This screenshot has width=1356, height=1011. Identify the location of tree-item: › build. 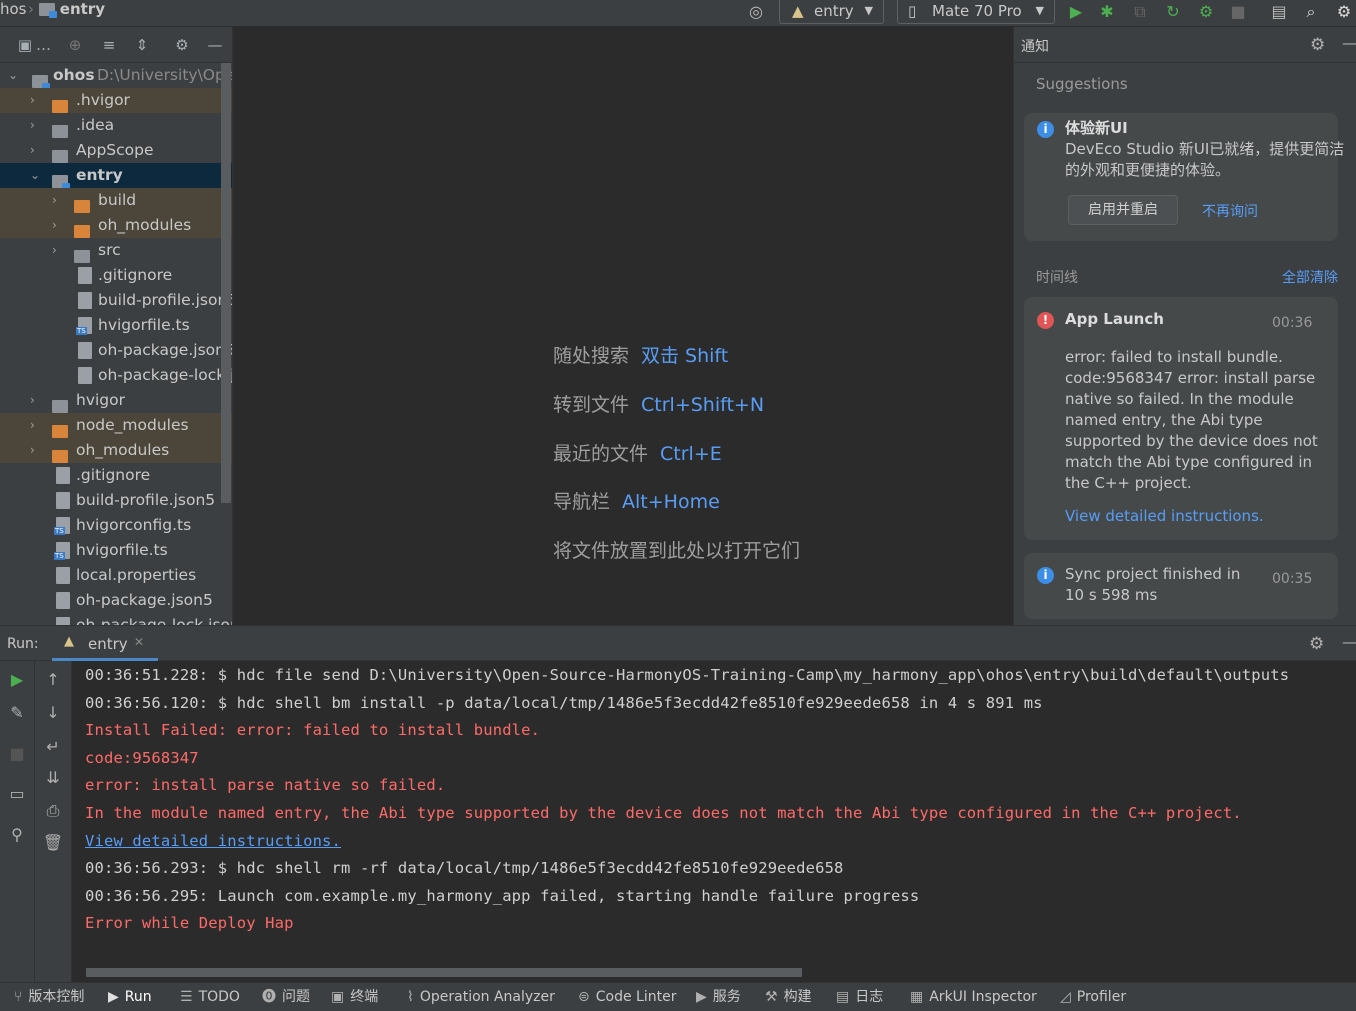
(116, 200).